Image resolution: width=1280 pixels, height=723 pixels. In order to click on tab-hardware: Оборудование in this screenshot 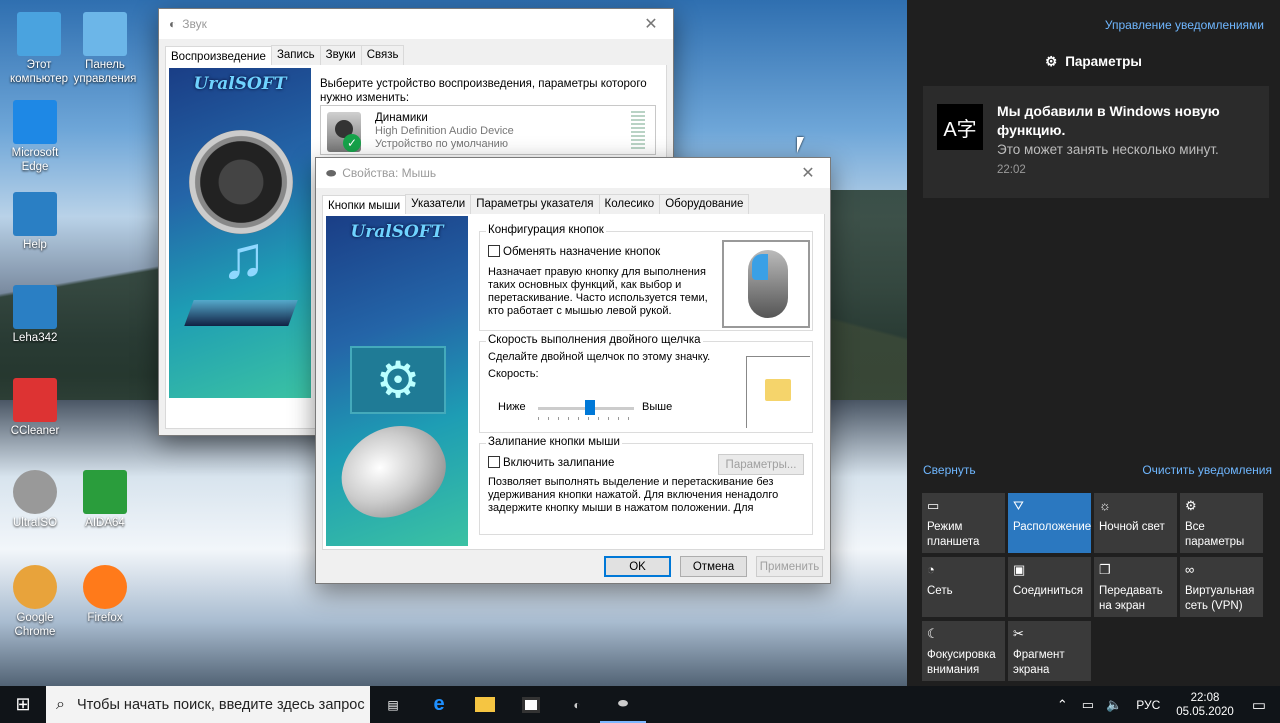, I will do `click(704, 204)`.